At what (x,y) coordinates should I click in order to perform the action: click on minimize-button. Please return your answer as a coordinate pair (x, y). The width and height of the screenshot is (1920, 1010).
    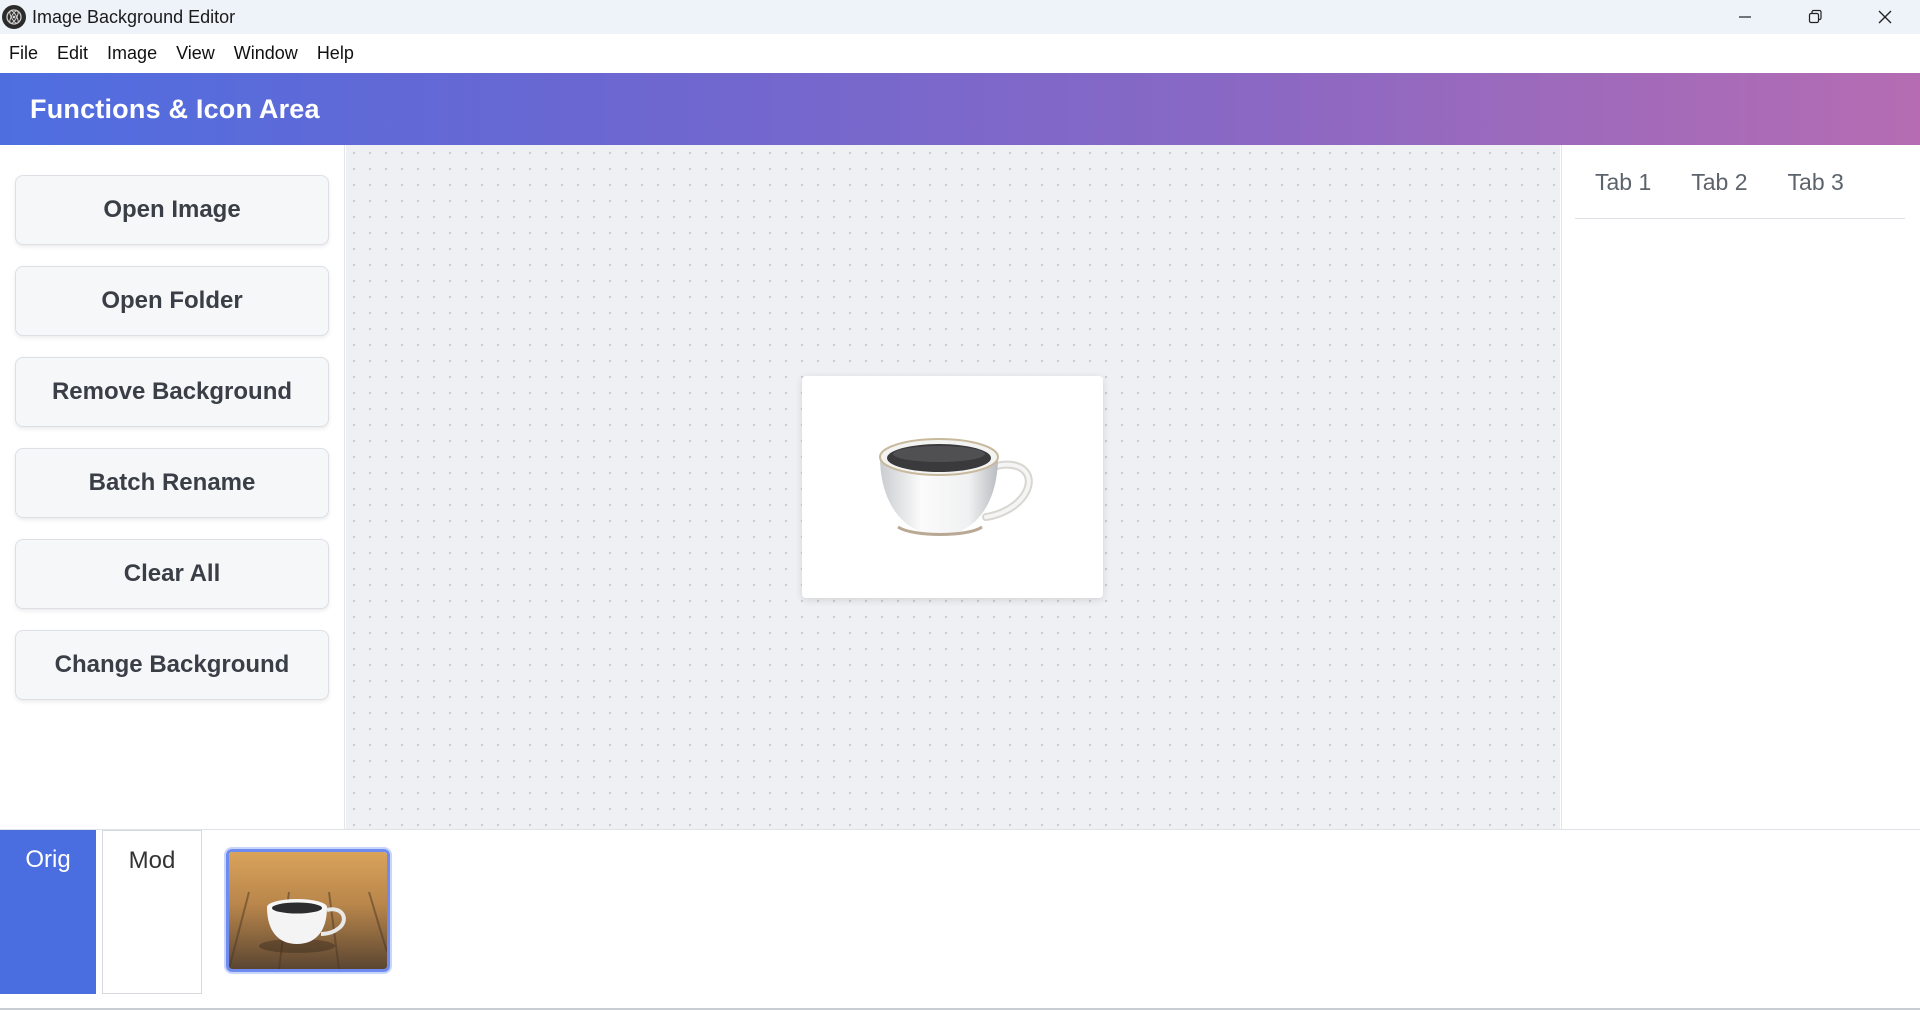
    Looking at the image, I should click on (1745, 17).